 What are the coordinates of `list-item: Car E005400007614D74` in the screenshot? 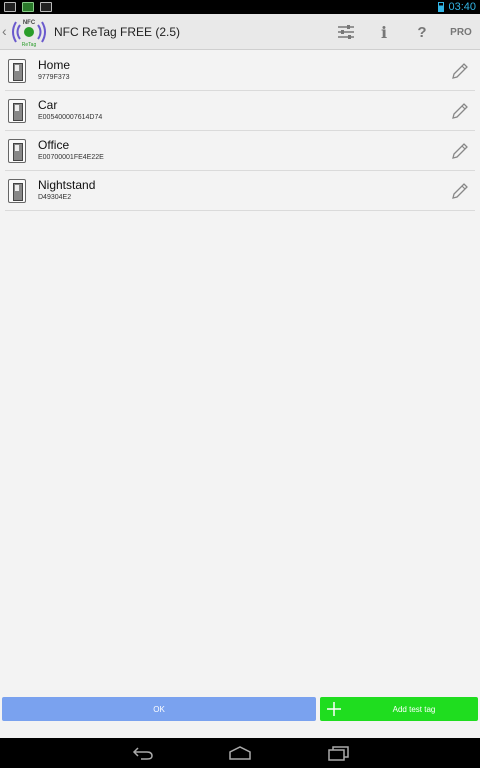 It's located at (240, 111).